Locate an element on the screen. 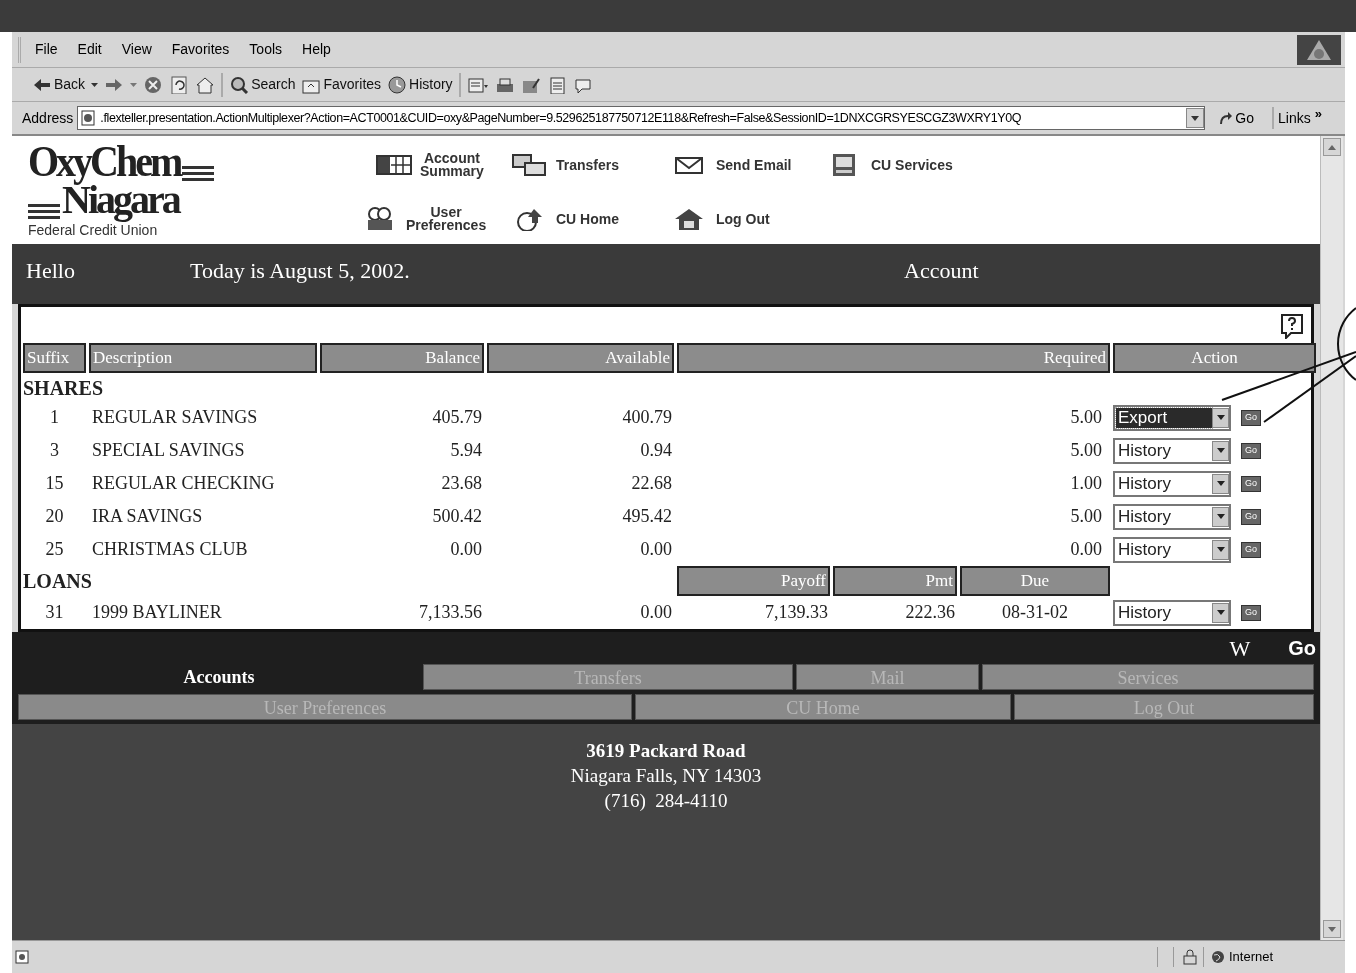 Image resolution: width=1356 pixels, height=973 pixels. page-title: Account is located at coordinates (941, 270).